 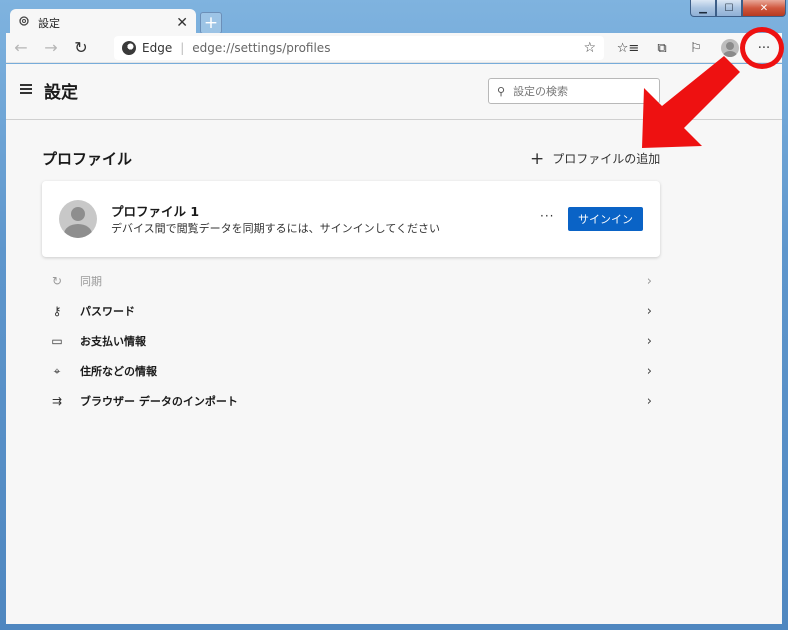 What do you see at coordinates (87, 159) in the screenshot?
I see `profiles-section-title: プロファイル` at bounding box center [87, 159].